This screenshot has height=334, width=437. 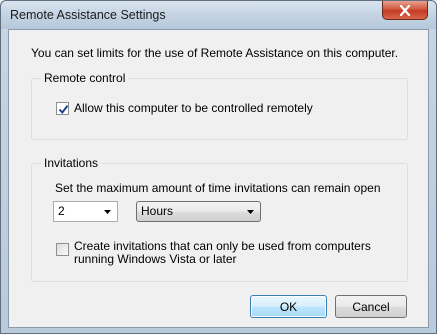 I want to click on title-bar: Remote Assistance Settings, so click(x=218, y=15).